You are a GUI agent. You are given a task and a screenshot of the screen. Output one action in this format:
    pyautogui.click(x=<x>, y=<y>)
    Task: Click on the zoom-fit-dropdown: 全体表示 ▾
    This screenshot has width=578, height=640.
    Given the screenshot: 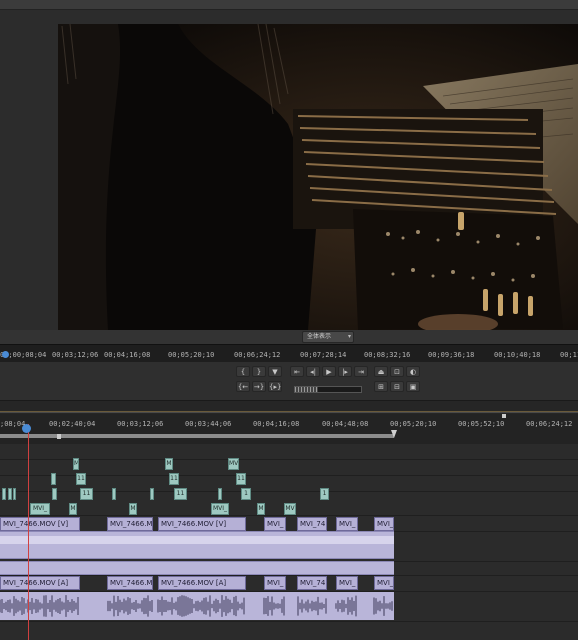 What is the action you would take?
    pyautogui.click(x=328, y=337)
    